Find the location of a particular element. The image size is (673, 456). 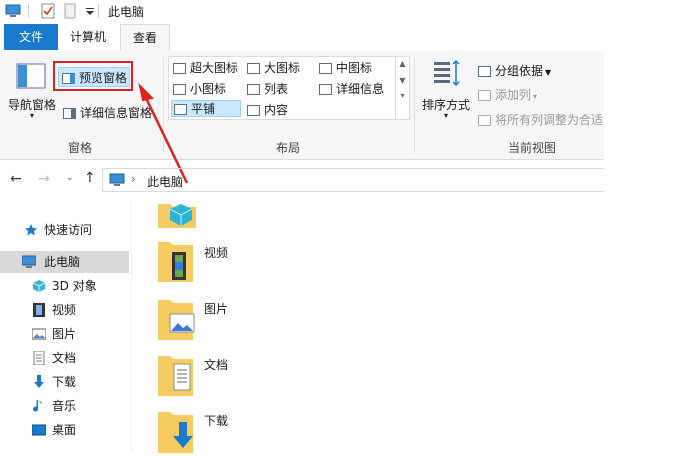

videos-folder-icon is located at coordinates (175, 262).